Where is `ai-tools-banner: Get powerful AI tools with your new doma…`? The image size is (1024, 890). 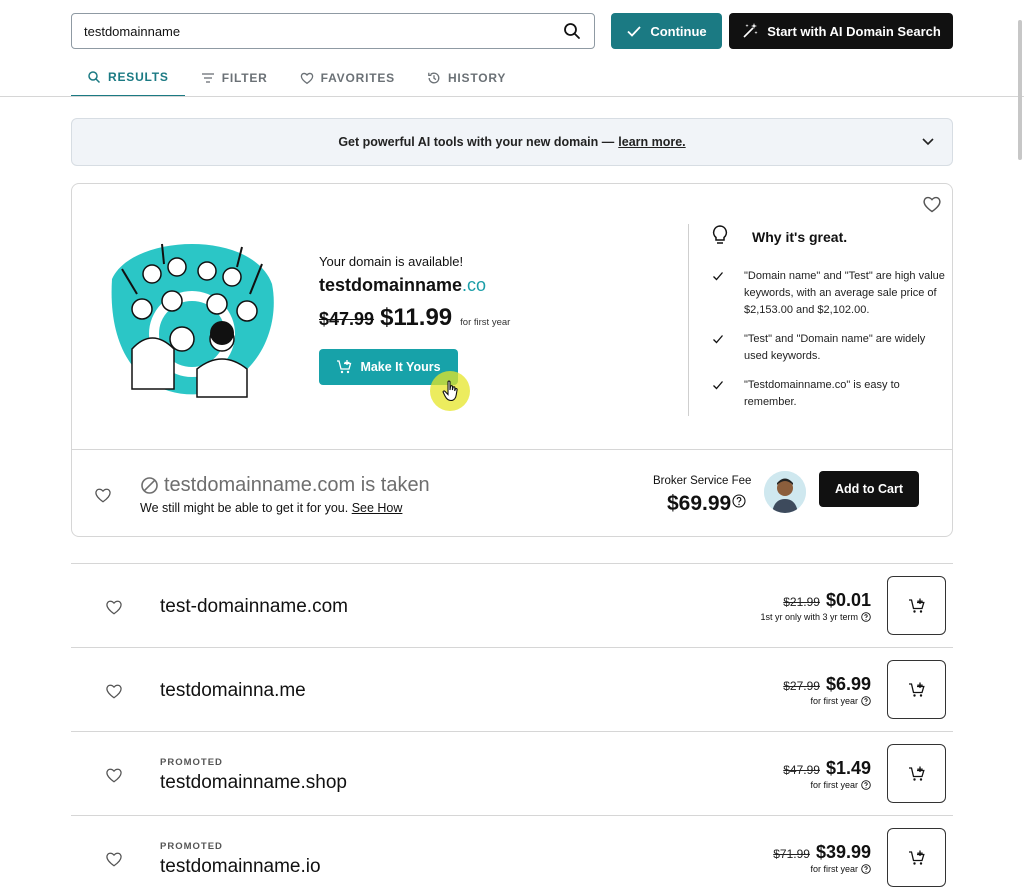 ai-tools-banner: Get powerful AI tools with your new doma… is located at coordinates (512, 142).